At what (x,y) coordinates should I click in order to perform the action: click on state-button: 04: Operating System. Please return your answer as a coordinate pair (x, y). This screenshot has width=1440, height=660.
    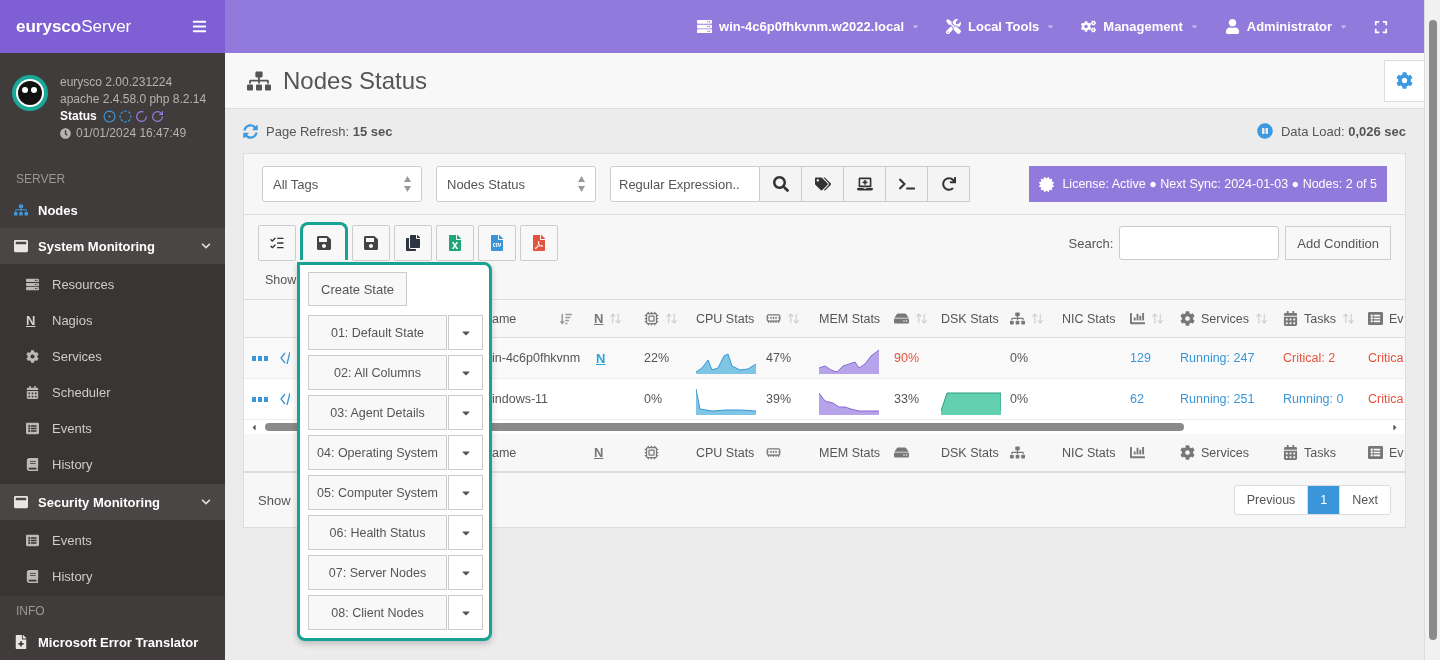
    Looking at the image, I should click on (377, 452).